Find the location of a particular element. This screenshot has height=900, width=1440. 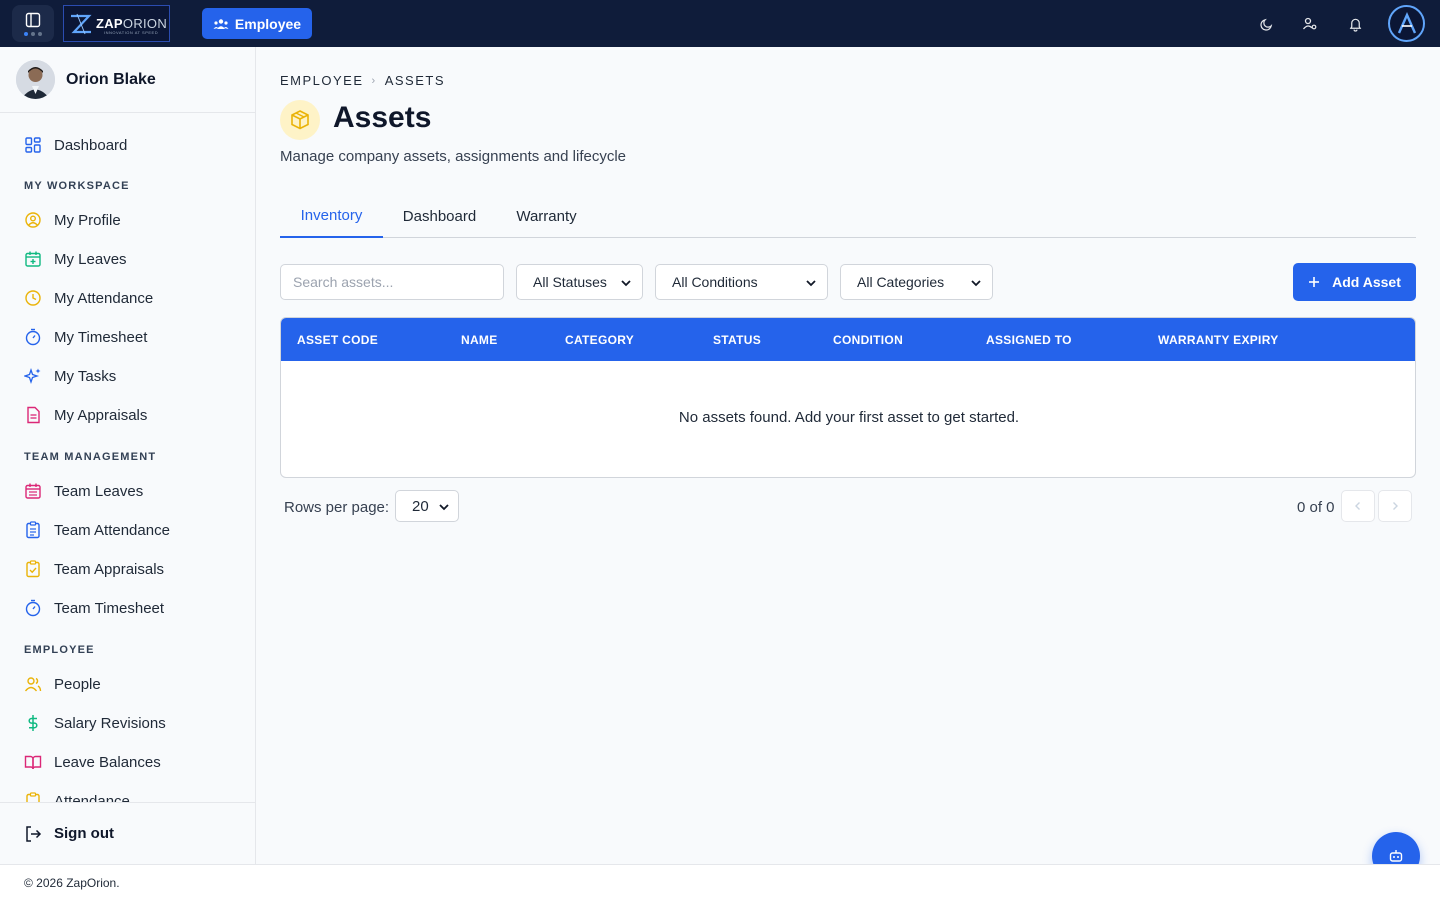

status-filter-select: All Statuses is located at coordinates (579, 282).